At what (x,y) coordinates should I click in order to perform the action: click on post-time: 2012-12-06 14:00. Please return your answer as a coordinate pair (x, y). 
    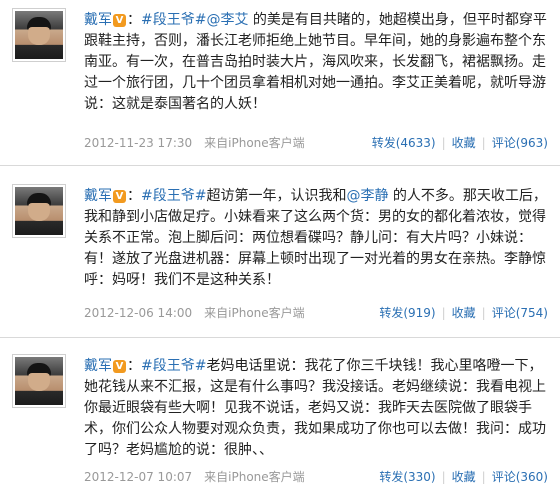
    Looking at the image, I should click on (138, 313).